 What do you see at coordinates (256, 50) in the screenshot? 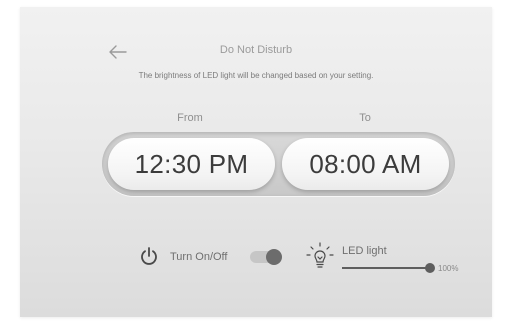
I see `page-title: Do Not Disturb` at bounding box center [256, 50].